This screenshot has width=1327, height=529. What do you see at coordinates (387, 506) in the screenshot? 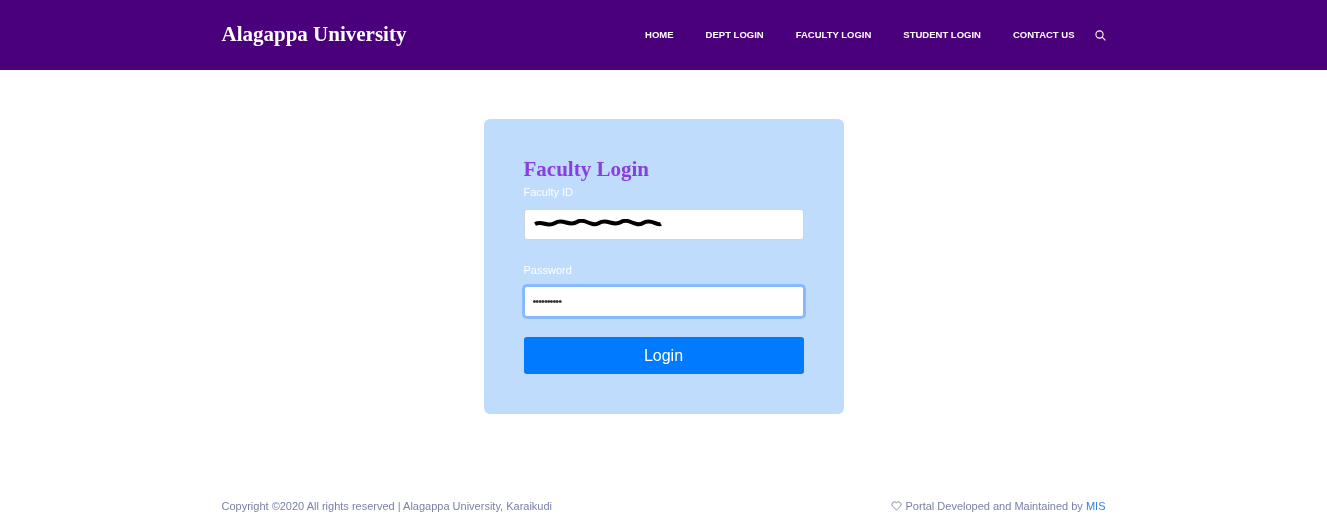
I see `copyright-text: Copyright ©2020 All rights reserved | Alagappa University, Karaikudi` at bounding box center [387, 506].